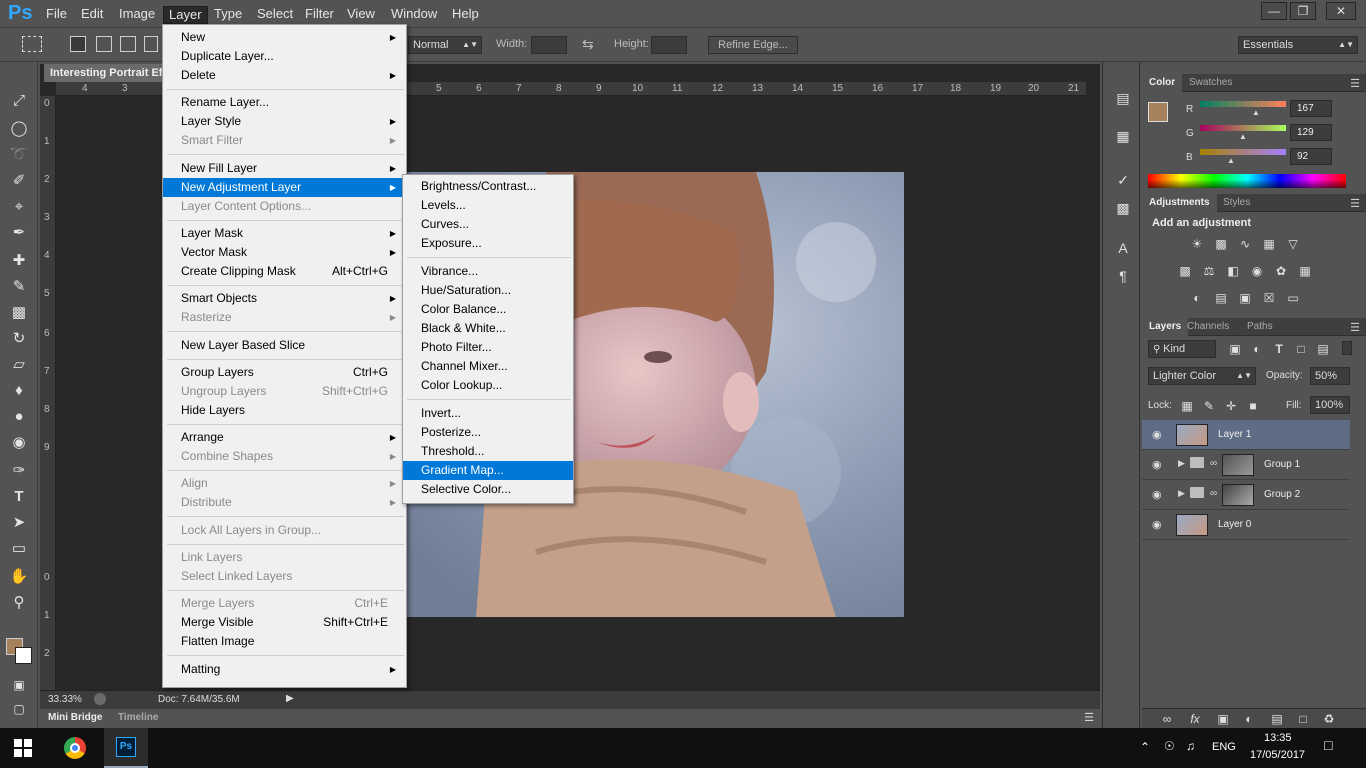 This screenshot has width=1366, height=768. Describe the element at coordinates (100, 699) in the screenshot. I see `status-info-icon` at that location.